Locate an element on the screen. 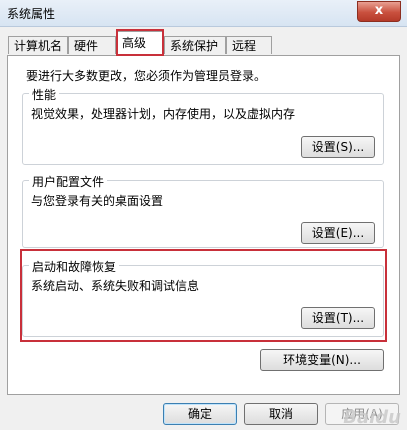 Image resolution: width=407 pixels, height=430 pixels. tab-strip: 计算机名 硬件 高级 系统保护 远程 is located at coordinates (203, 43).